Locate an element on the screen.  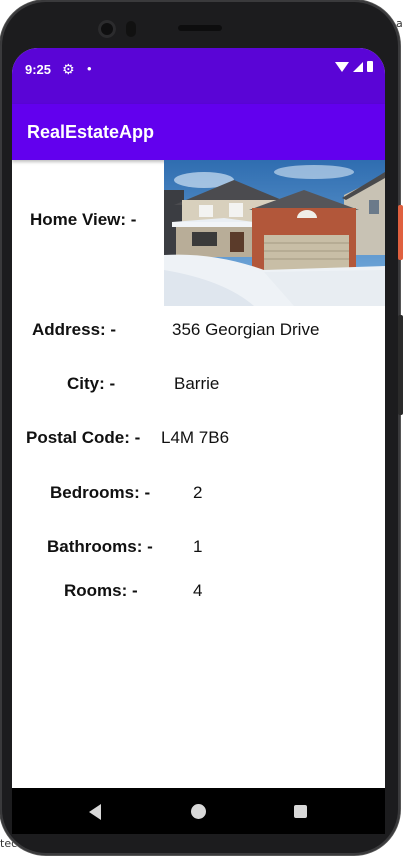
bedrooms-label: Bedrooms: - is located at coordinates (100, 492).